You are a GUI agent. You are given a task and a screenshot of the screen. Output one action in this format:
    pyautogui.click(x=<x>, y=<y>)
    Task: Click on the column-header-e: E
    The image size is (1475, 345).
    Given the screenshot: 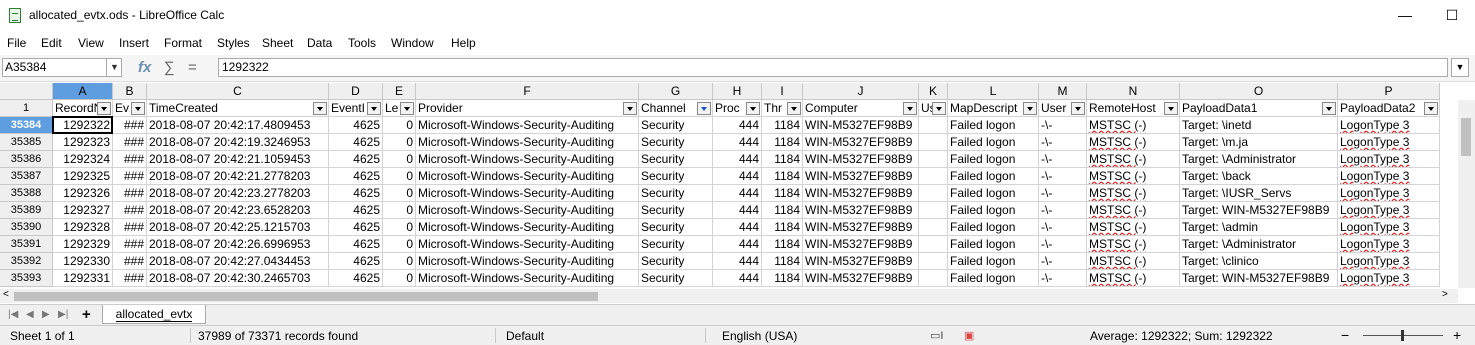 What is the action you would take?
    pyautogui.click(x=399, y=91)
    